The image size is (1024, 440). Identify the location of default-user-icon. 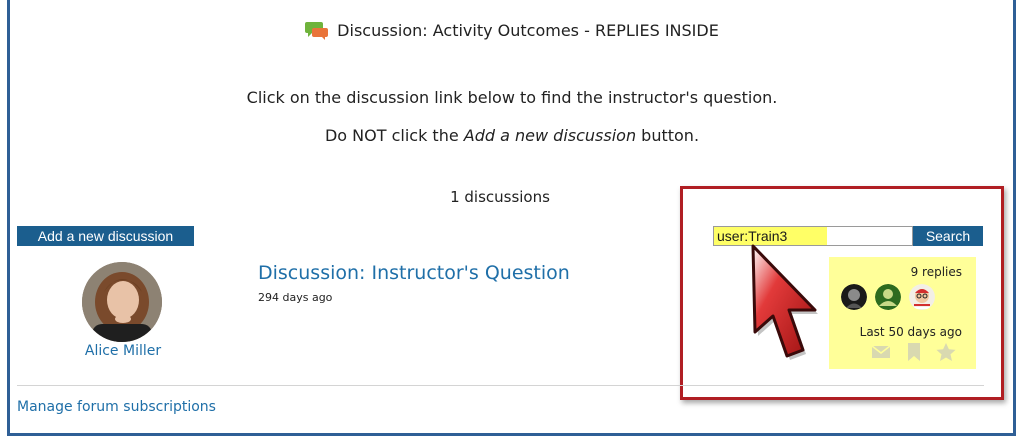
(888, 297).